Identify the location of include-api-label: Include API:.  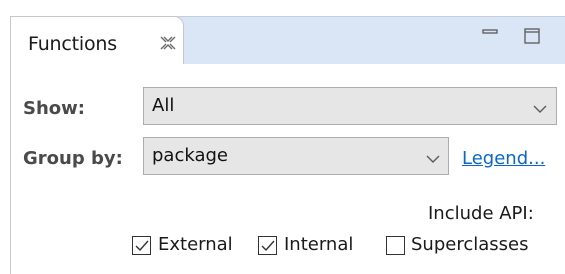
(481, 213).